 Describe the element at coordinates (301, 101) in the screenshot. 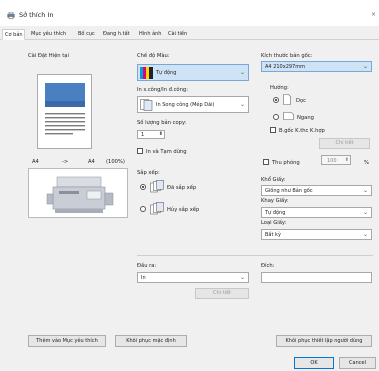

I see `portrait-label: Dọc` at that location.